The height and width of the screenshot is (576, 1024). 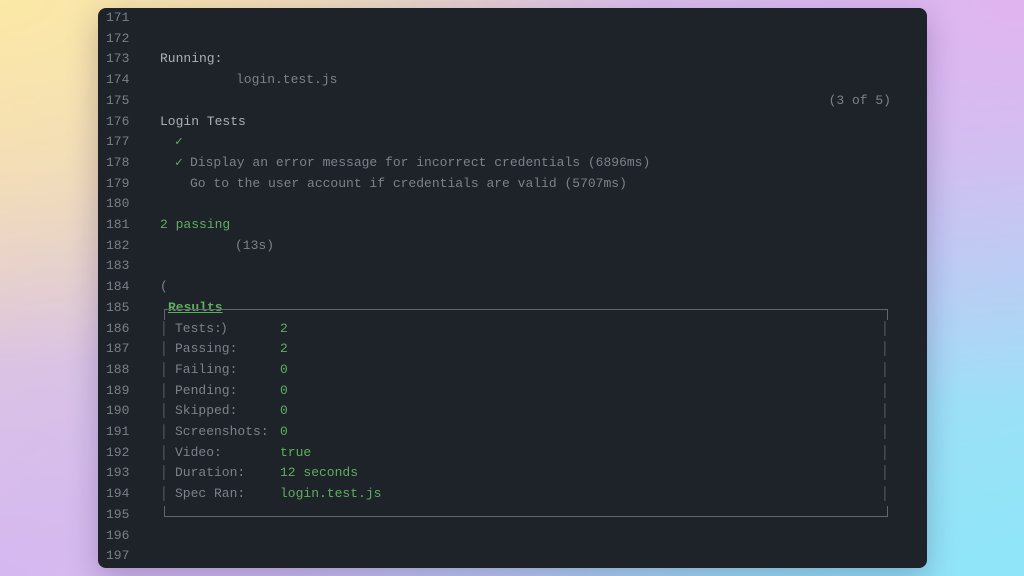 What do you see at coordinates (179, 162) in the screenshot?
I see `check-icon: ✓` at bounding box center [179, 162].